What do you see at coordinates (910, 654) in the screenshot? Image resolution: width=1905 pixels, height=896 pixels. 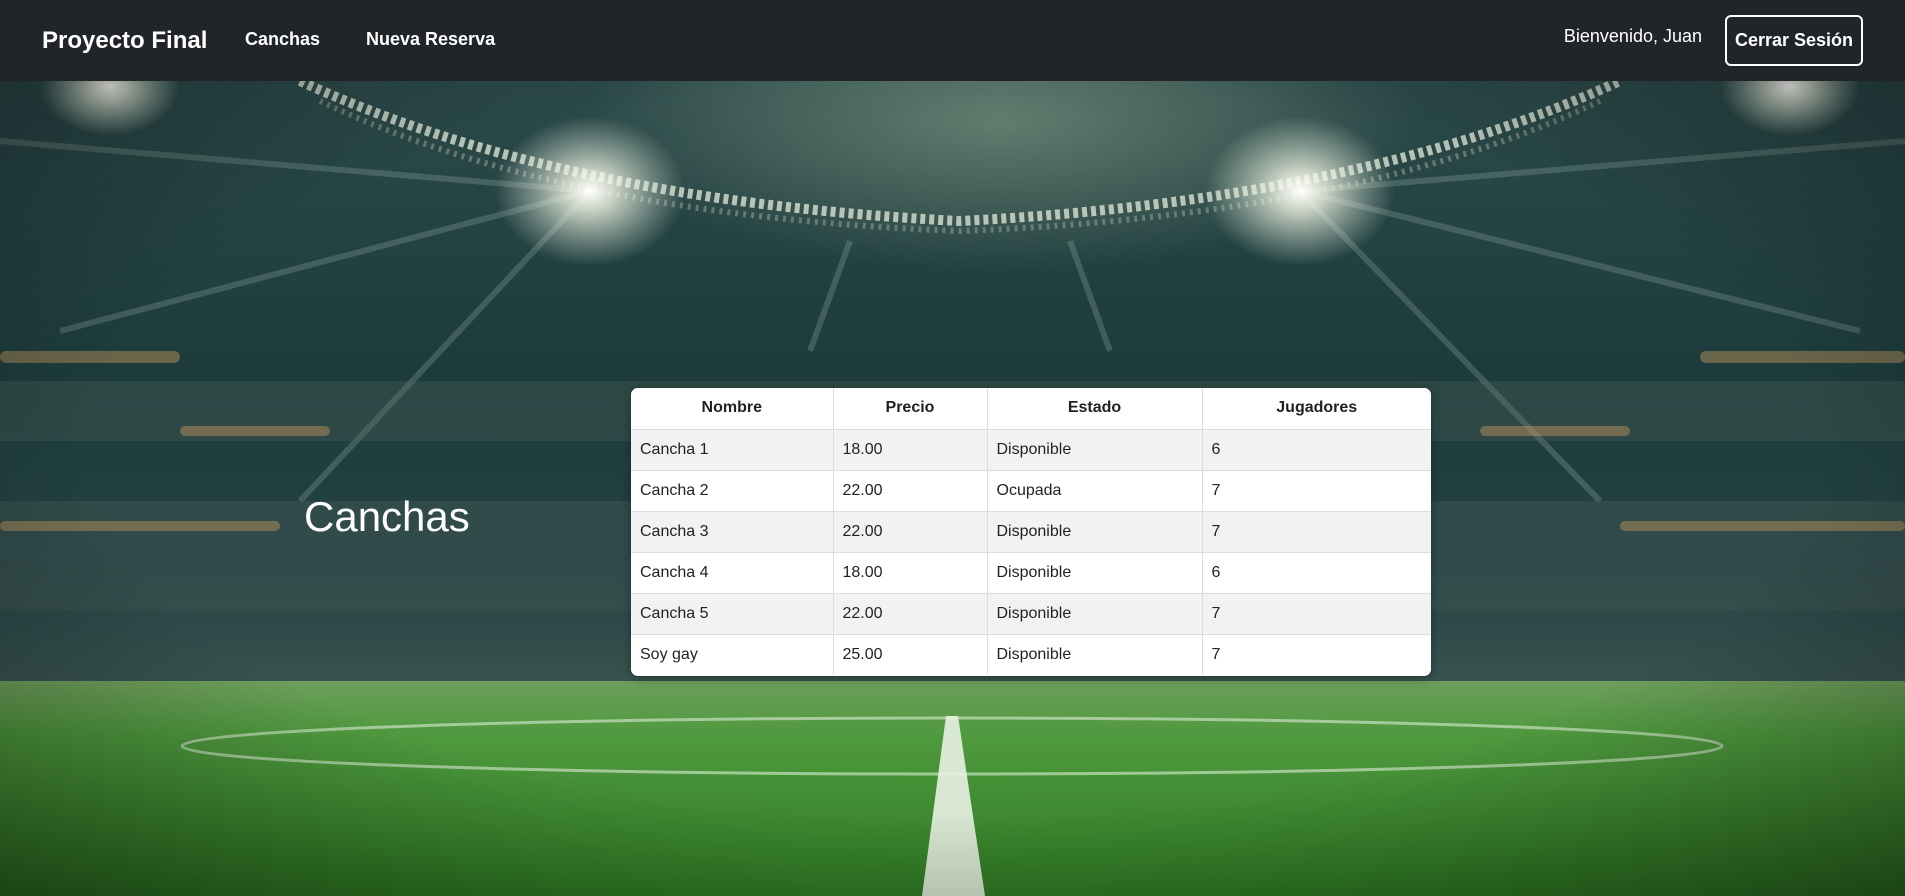 I see `cell-precio: 25.00` at bounding box center [910, 654].